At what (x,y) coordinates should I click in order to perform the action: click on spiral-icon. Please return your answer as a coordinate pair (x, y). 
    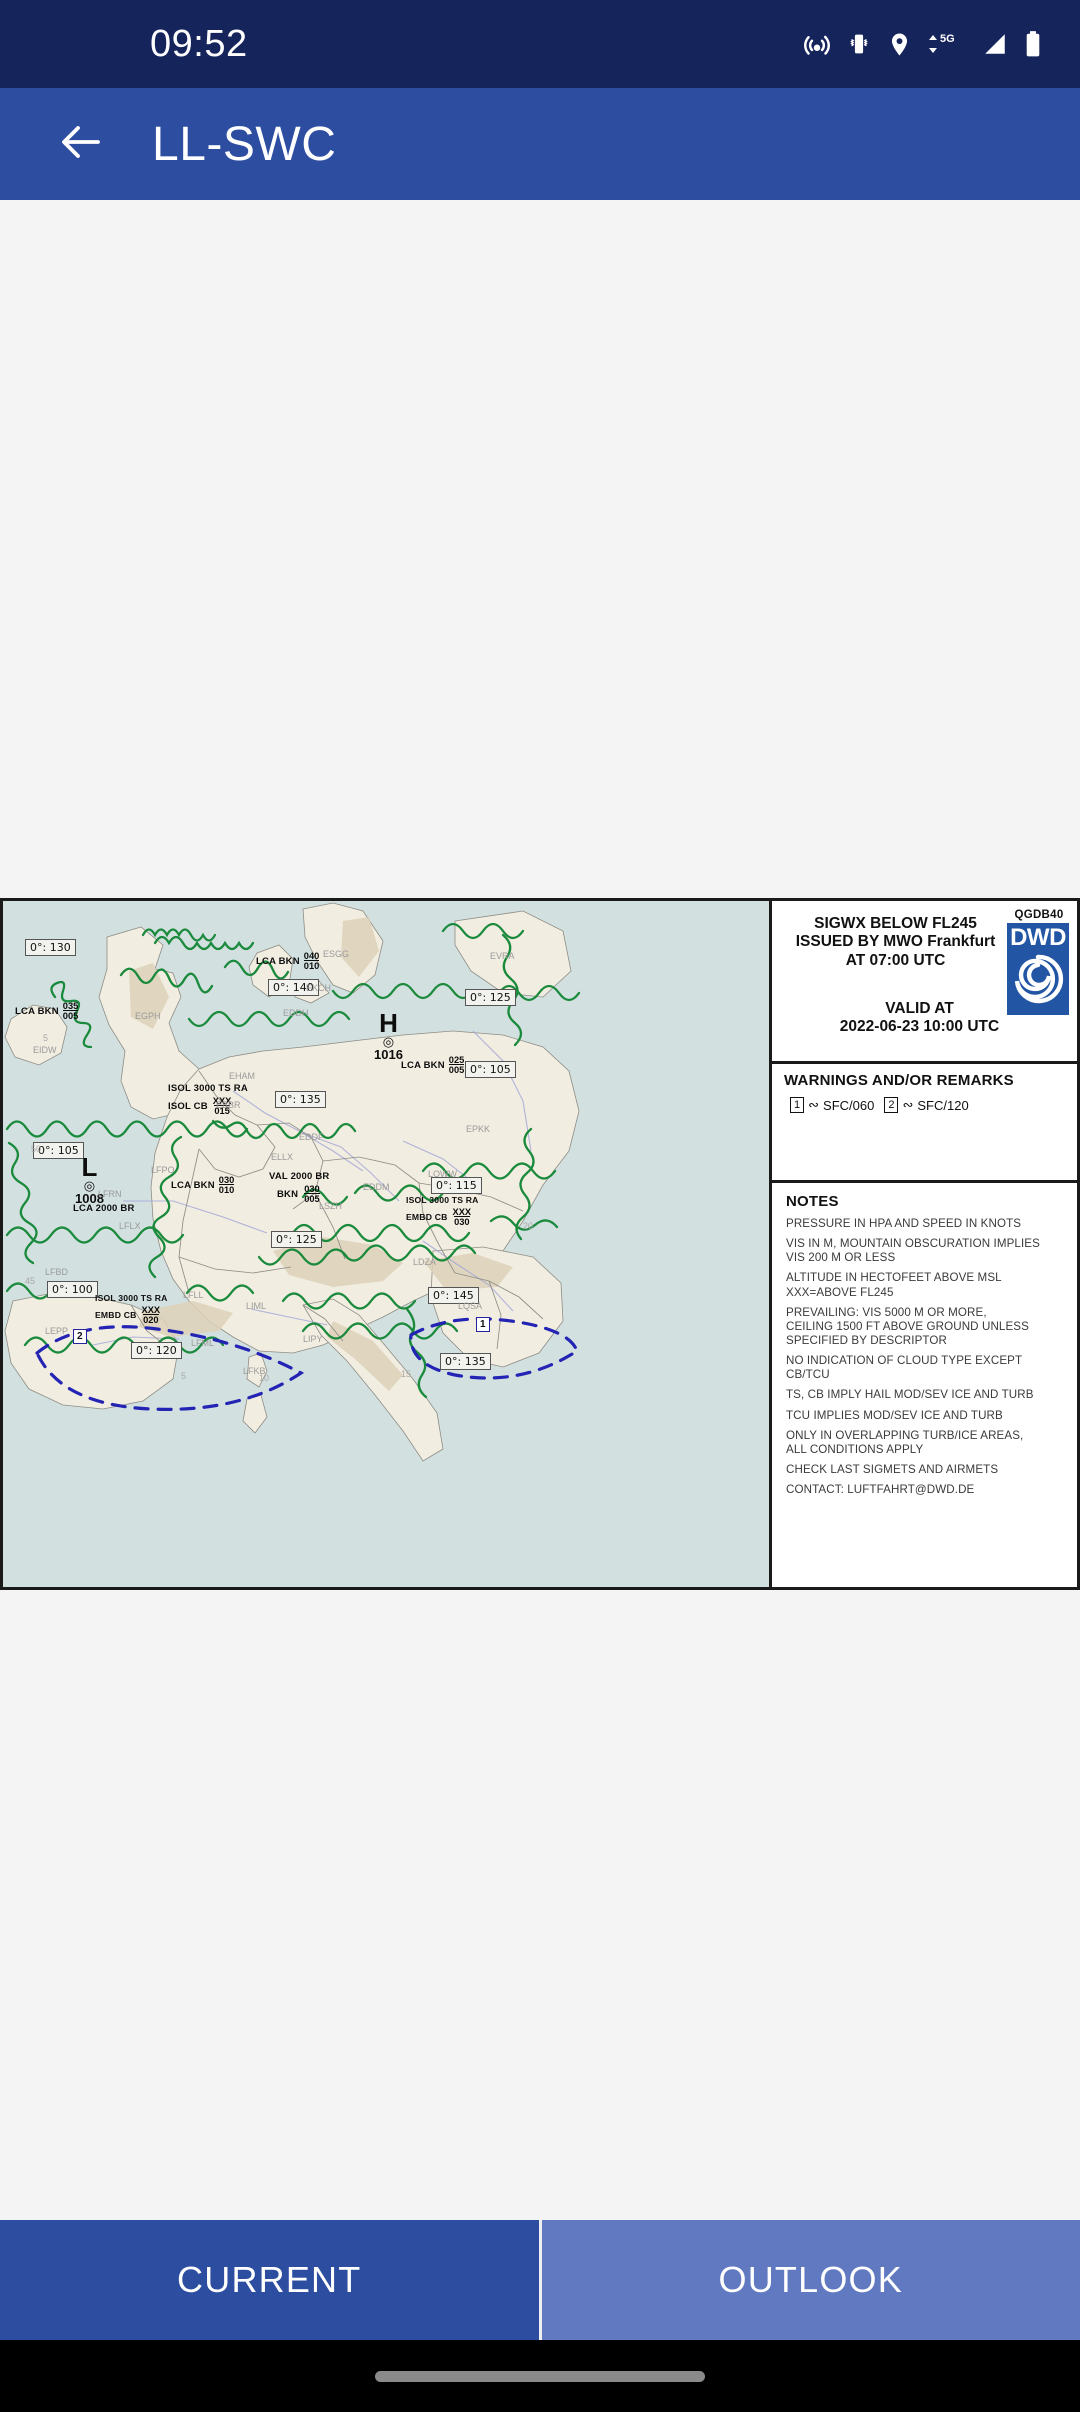
    Looking at the image, I should click on (1039, 979).